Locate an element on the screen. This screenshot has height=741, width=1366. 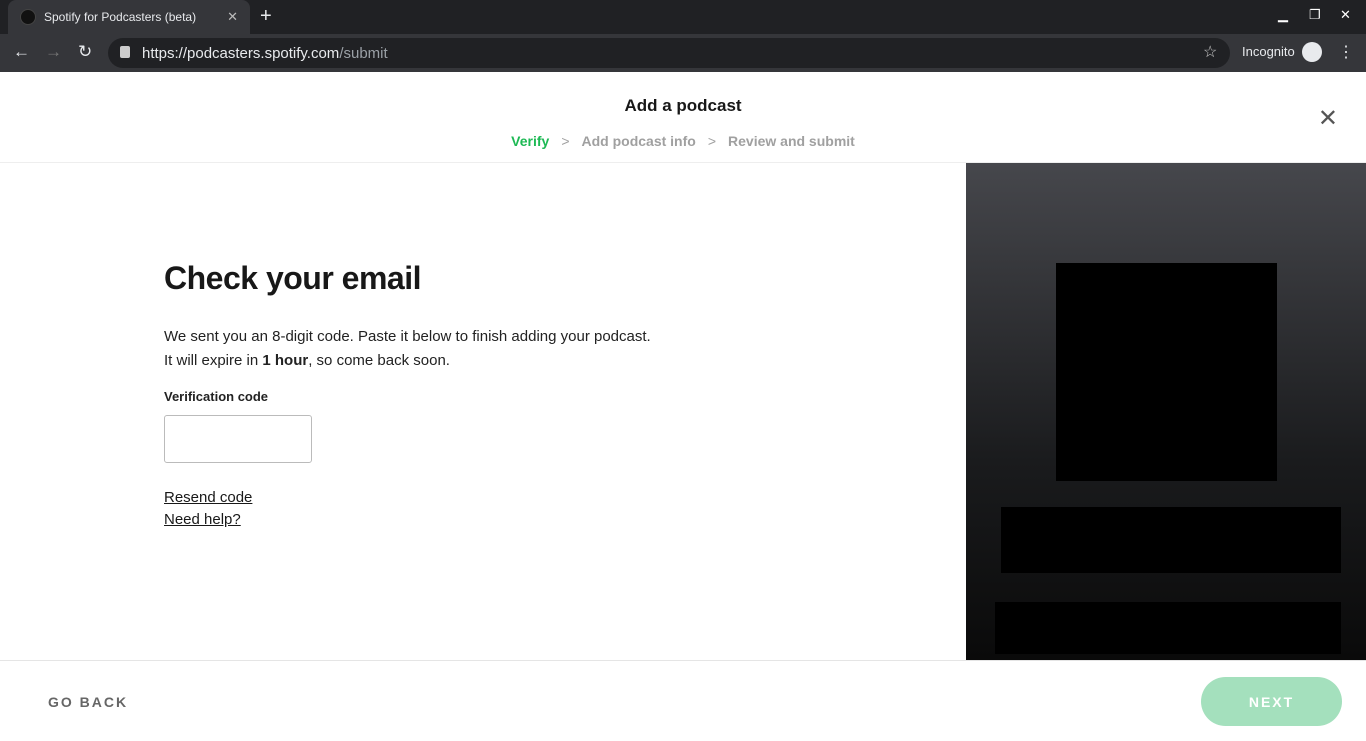
next-button: NEXT is located at coordinates (1271, 701).